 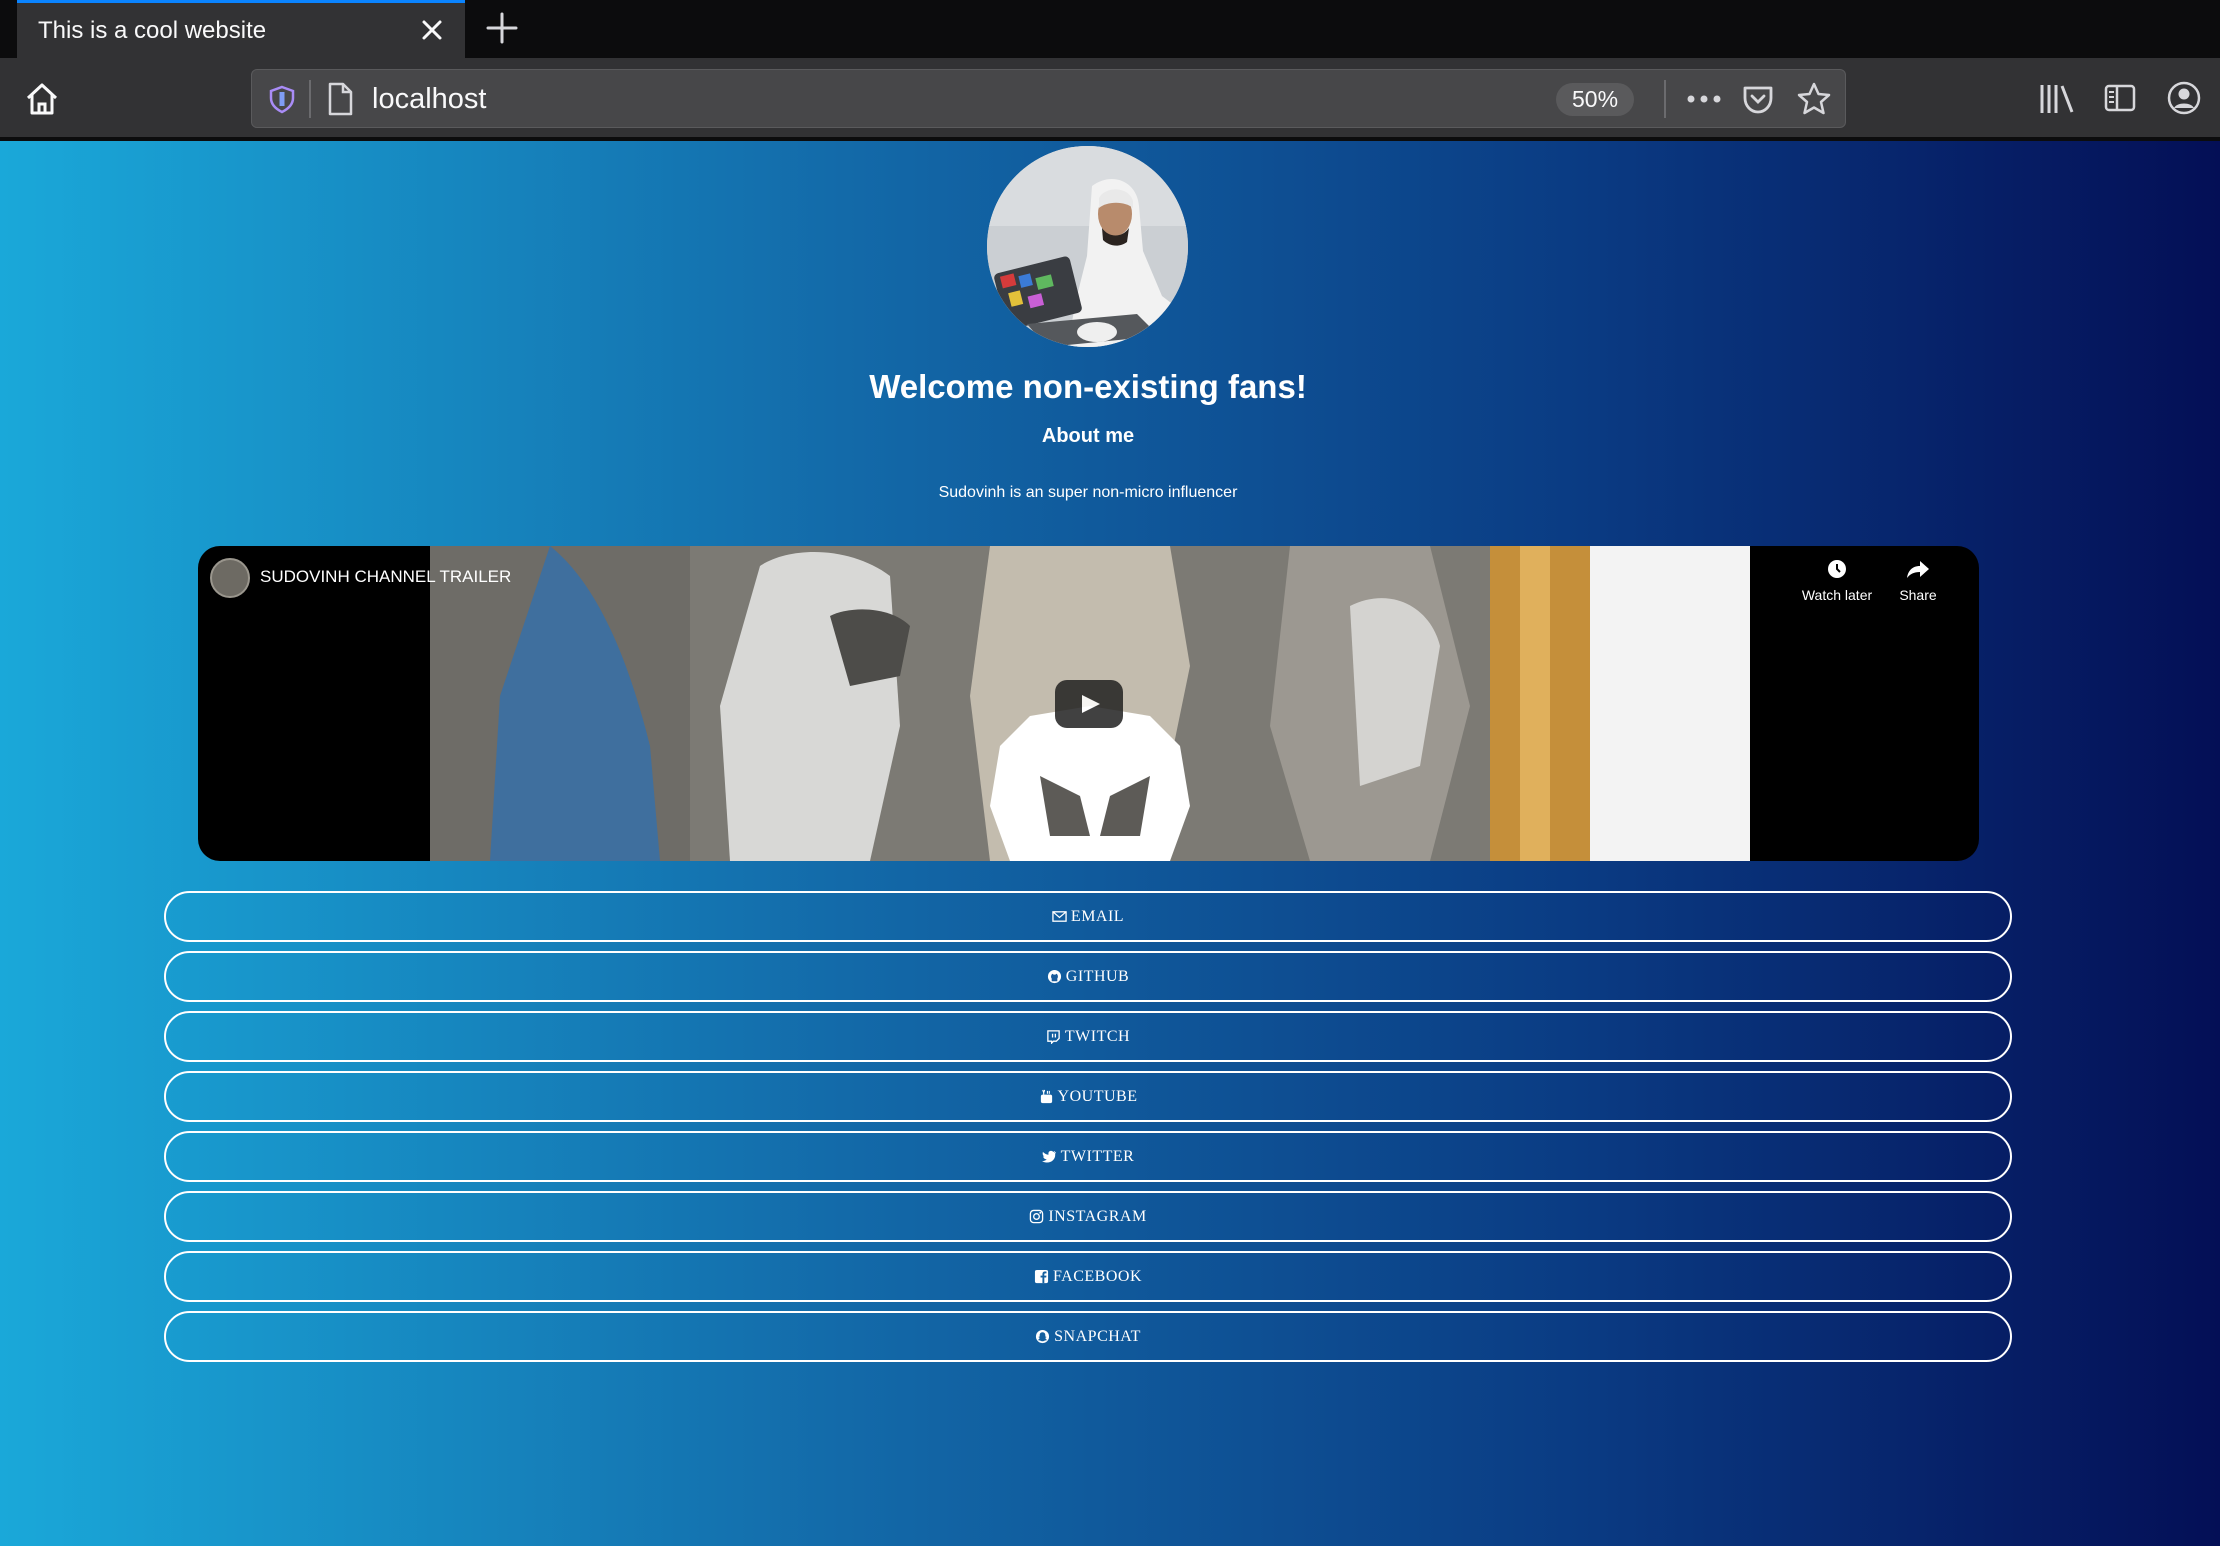 What do you see at coordinates (282, 99) in the screenshot?
I see `tracking-shield-icon` at bounding box center [282, 99].